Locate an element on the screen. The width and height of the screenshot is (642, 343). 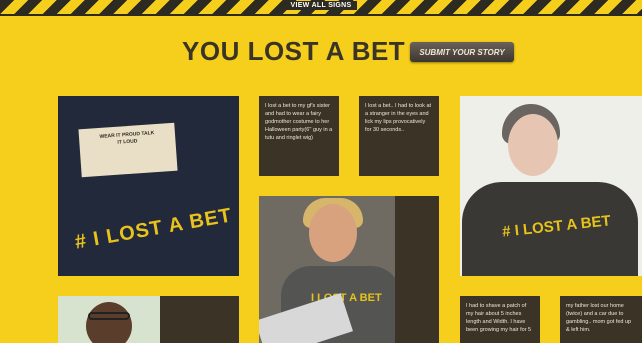
photo-tile-woman: # I LOST A BET is located at coordinates (551, 186).